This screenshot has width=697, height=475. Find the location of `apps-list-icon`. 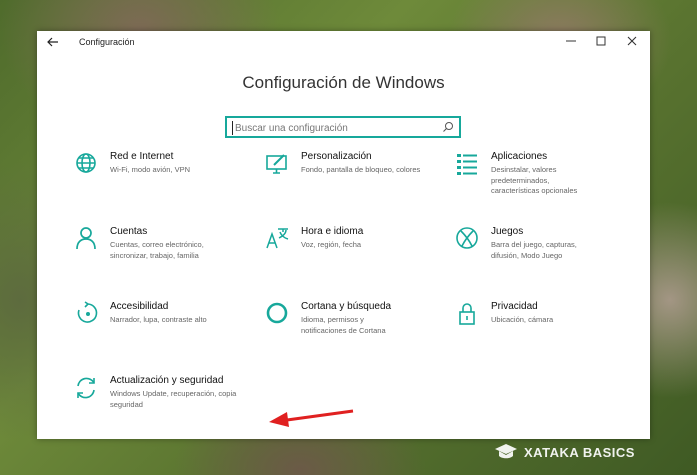

apps-list-icon is located at coordinates (467, 164).